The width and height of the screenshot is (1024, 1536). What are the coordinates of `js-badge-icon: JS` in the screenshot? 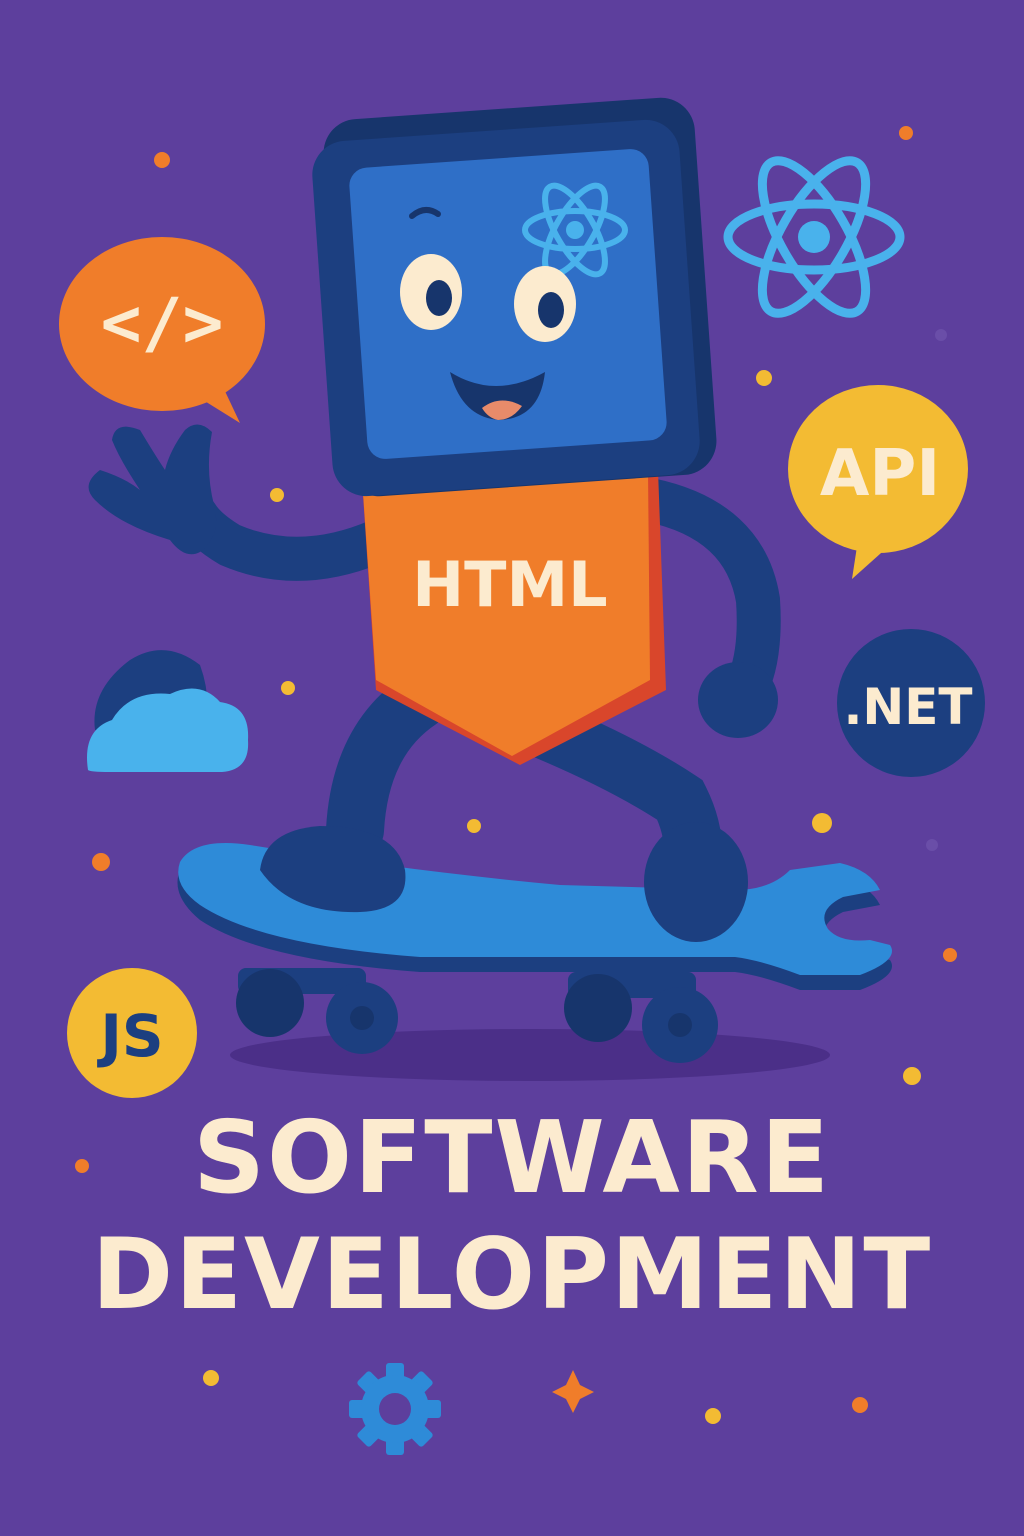 It's located at (132, 1033).